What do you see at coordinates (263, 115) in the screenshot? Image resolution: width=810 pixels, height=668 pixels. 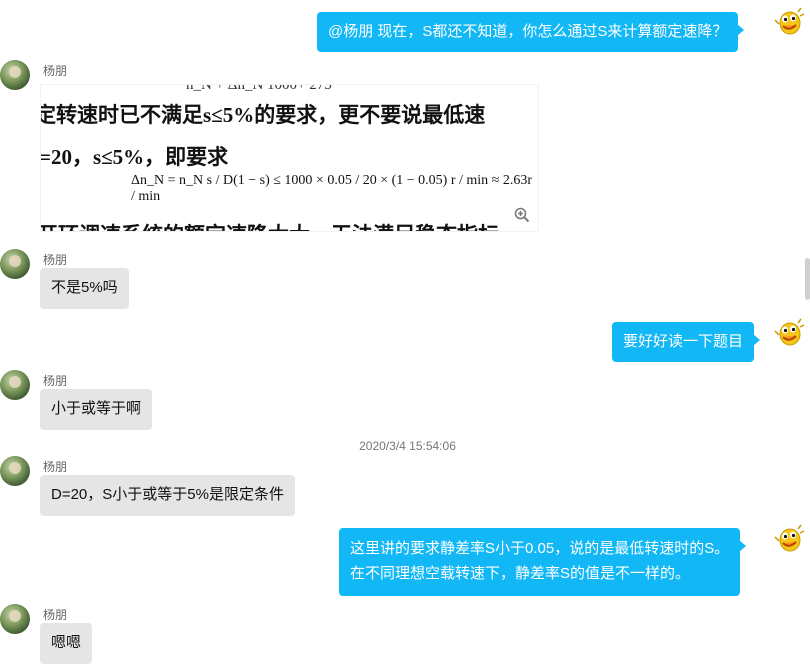 I see `image-text-line: 定转速时已不满足s≤5%的要求，更不要说最低速` at bounding box center [263, 115].